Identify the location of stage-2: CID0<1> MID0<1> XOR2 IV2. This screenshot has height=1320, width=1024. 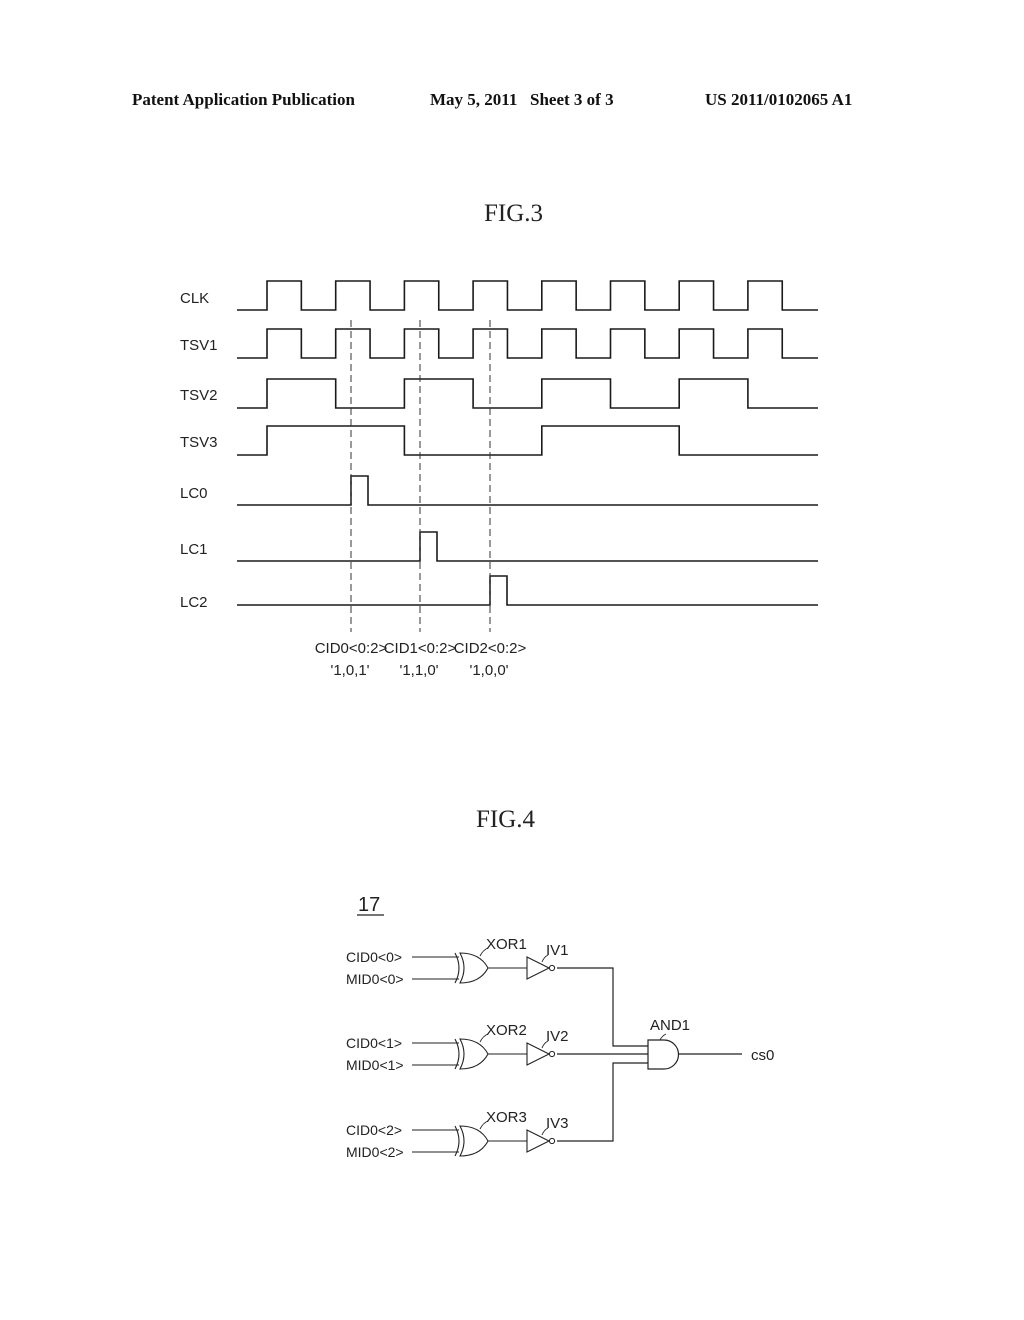
(457, 1047).